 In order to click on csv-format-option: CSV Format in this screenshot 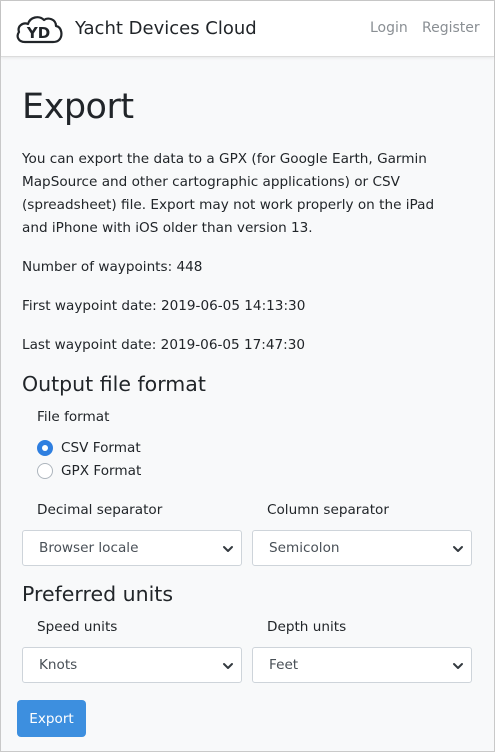, I will do `click(89, 448)`.